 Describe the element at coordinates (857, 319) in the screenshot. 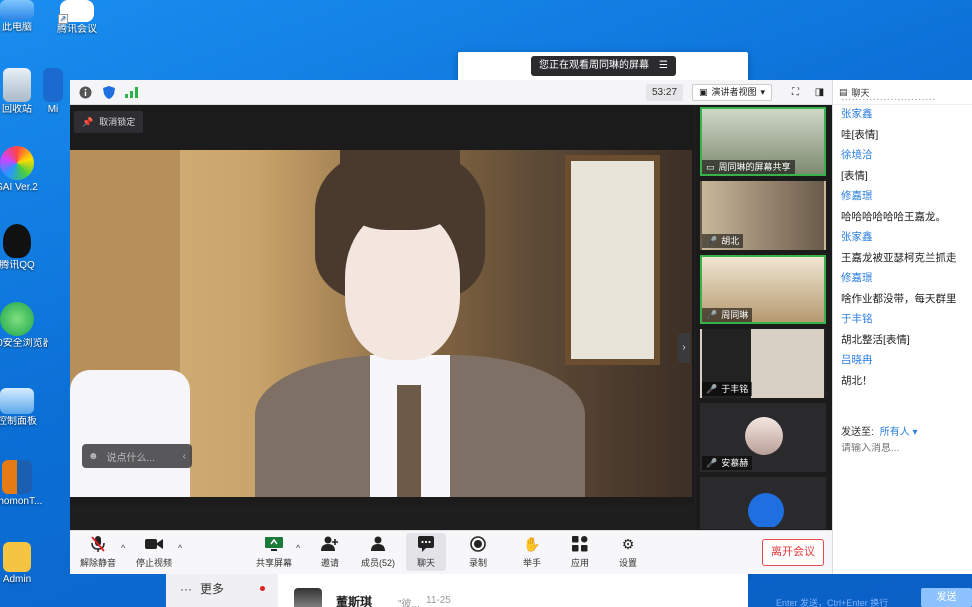

I see `chat-message-sender: 于丰铭` at that location.